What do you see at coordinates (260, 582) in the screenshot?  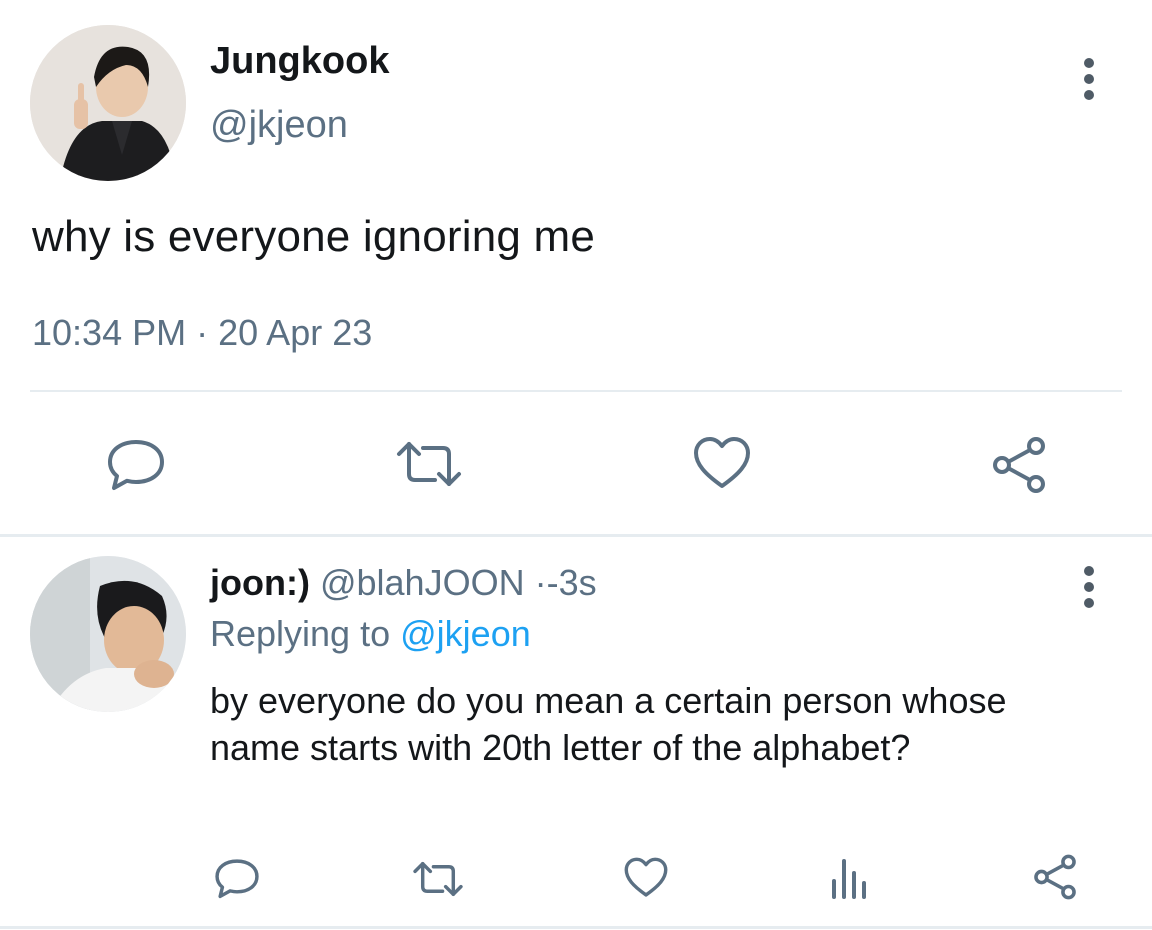 I see `reply-author-name: joon:)` at bounding box center [260, 582].